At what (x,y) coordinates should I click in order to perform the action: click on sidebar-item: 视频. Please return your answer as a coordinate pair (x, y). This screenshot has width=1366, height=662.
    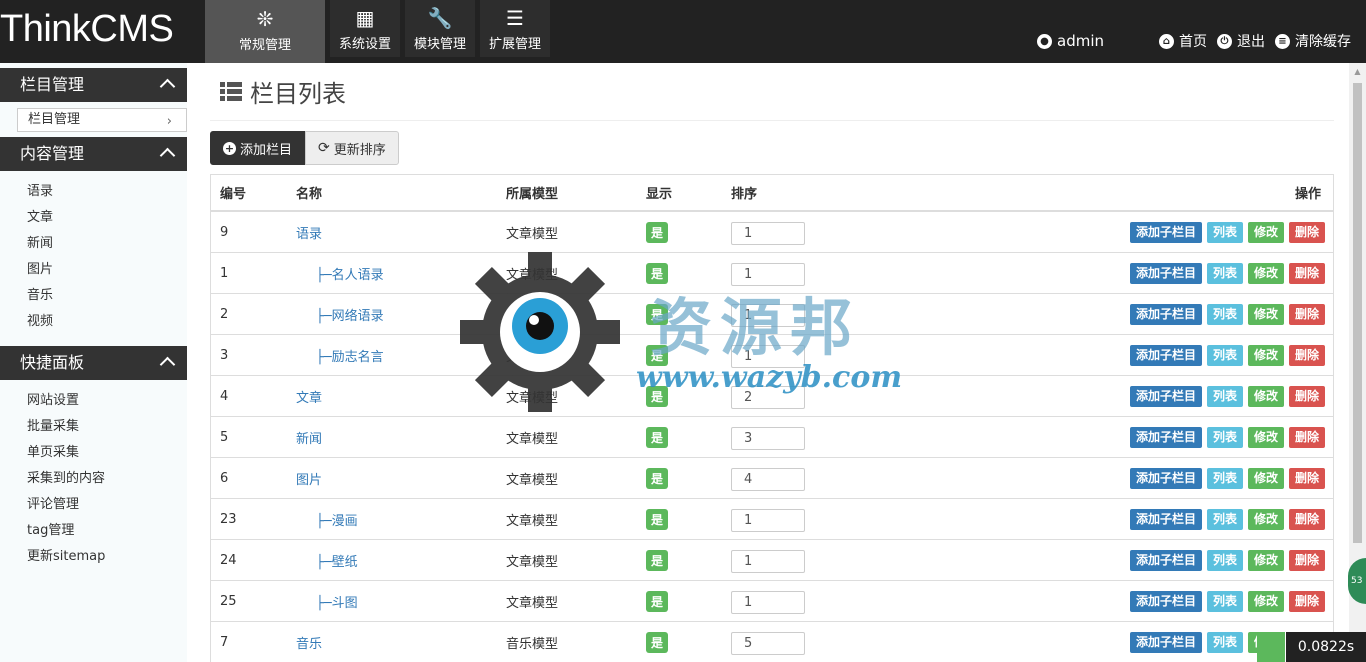
    Looking at the image, I should click on (93, 322).